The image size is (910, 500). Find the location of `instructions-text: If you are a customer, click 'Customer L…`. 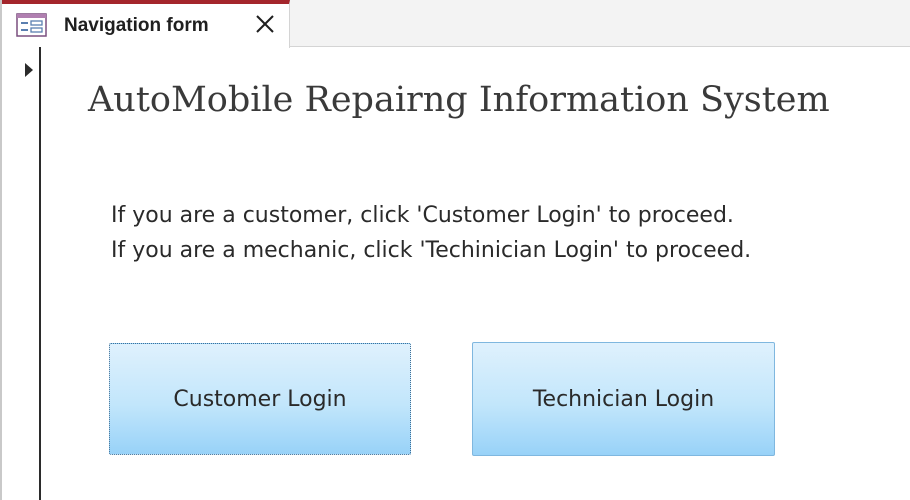

instructions-text: If you are a customer, click 'Customer L… is located at coordinates (431, 233).